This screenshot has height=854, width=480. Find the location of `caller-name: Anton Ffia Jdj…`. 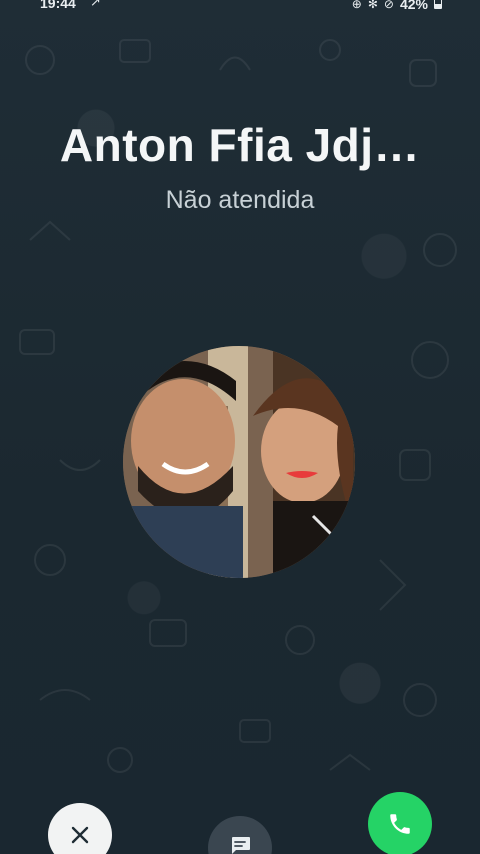

caller-name: Anton Ffia Jdj… is located at coordinates (240, 145).